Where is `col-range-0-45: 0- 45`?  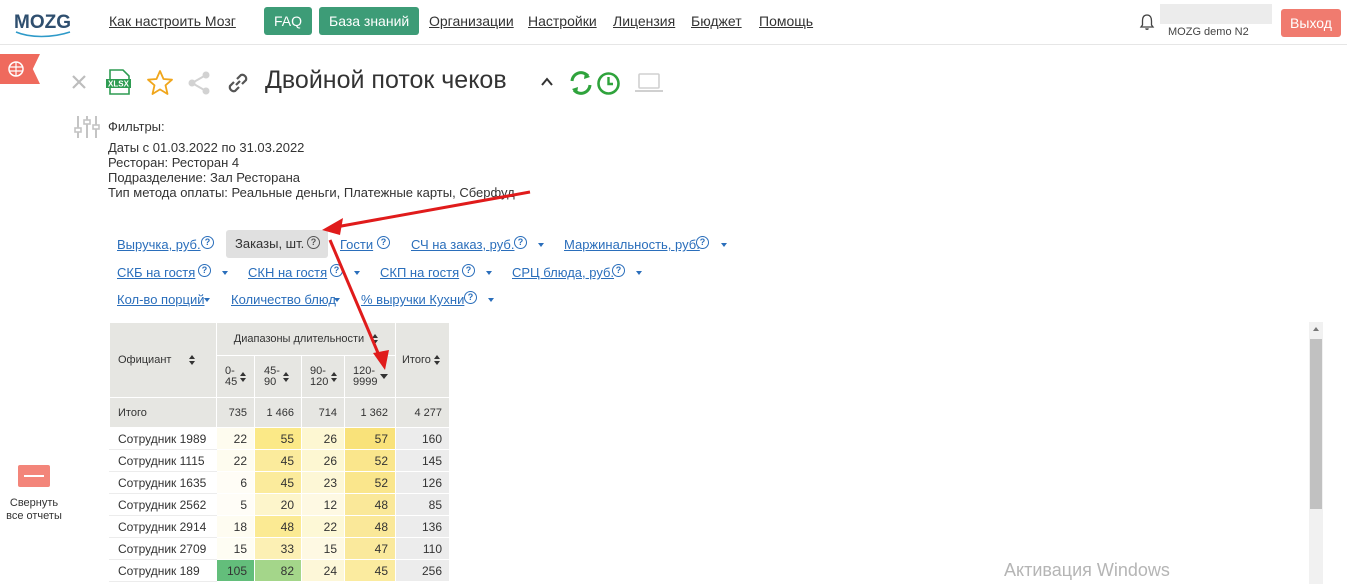
col-range-0-45: 0- 45 is located at coordinates (235, 376).